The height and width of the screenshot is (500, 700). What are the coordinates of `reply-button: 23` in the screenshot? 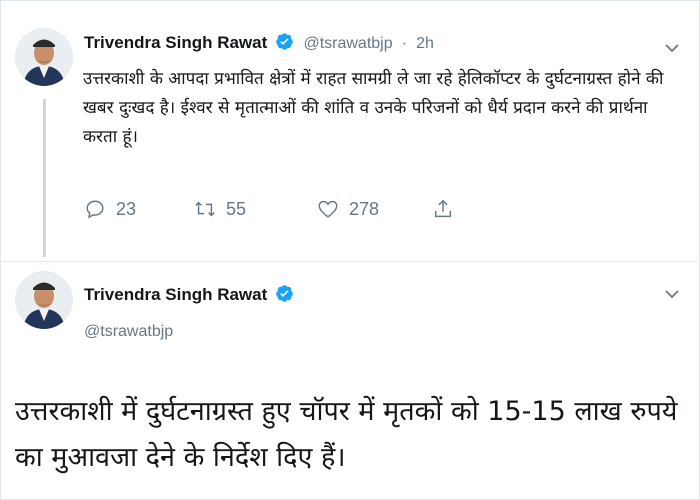 It's located at (110, 209).